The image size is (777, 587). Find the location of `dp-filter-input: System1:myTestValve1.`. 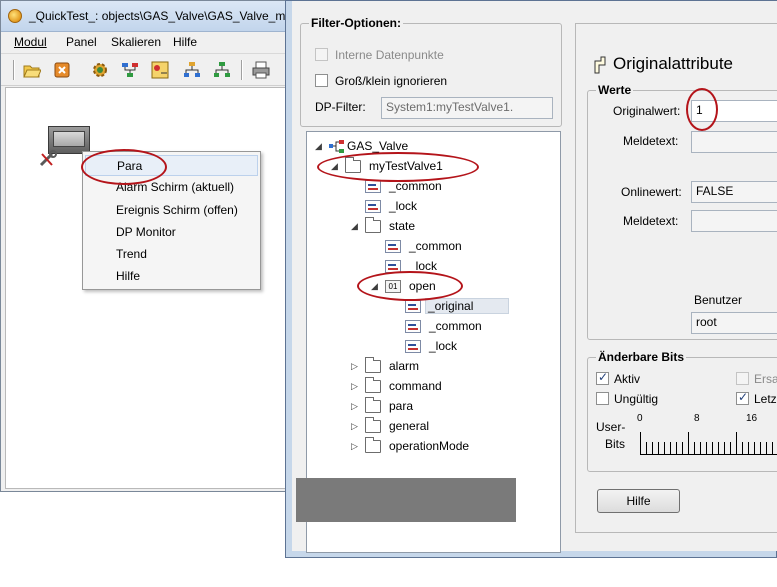

dp-filter-input: System1:myTestValve1. is located at coordinates (467, 108).